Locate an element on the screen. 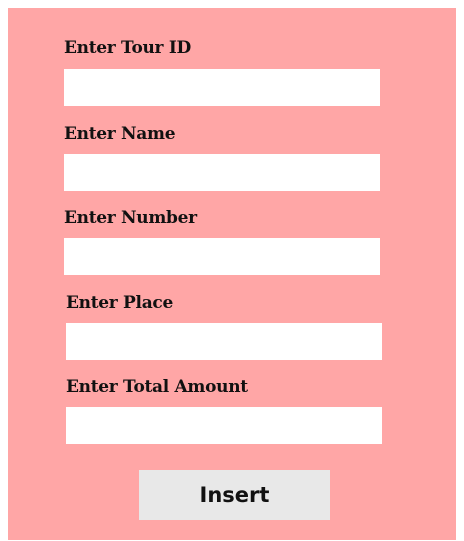 The width and height of the screenshot is (464, 541). name-input is located at coordinates (222, 172).